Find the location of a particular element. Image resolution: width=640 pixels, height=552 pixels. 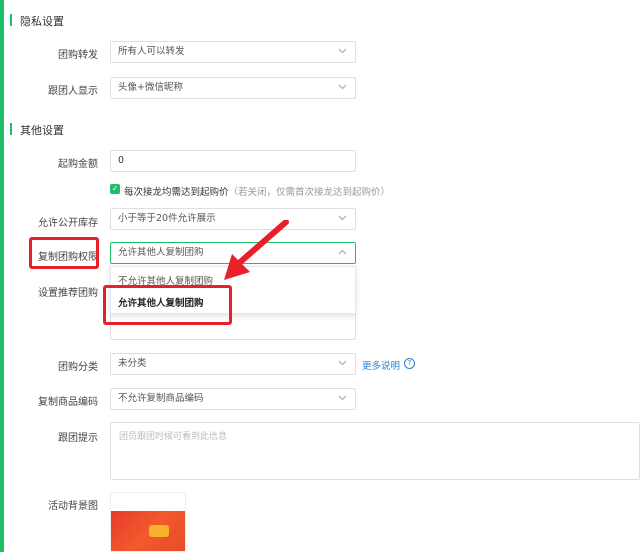

min-amount-label: 起购金额 is located at coordinates (78, 164).